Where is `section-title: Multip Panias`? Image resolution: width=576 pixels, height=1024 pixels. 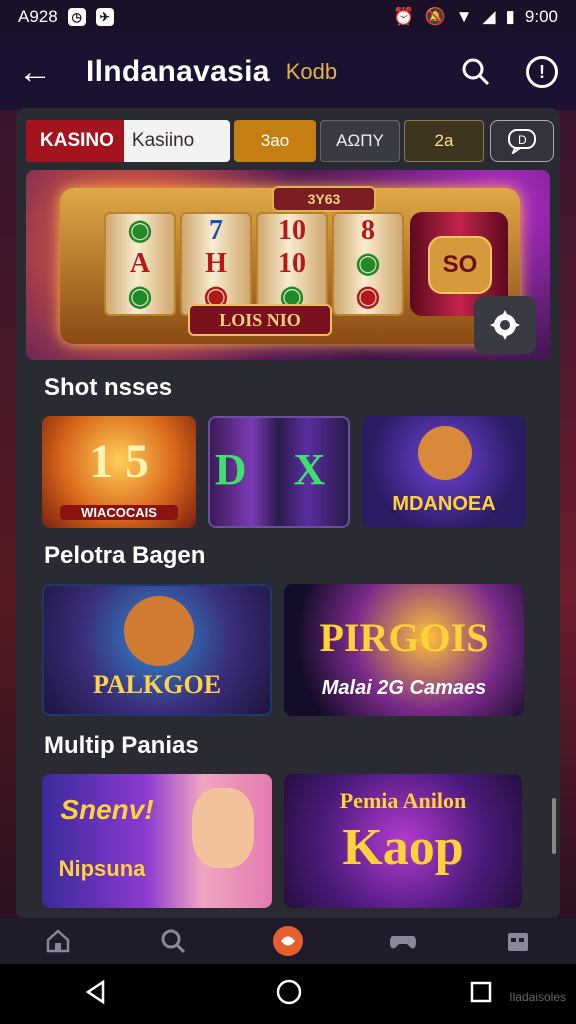 section-title: Multip Panias is located at coordinates (121, 745).